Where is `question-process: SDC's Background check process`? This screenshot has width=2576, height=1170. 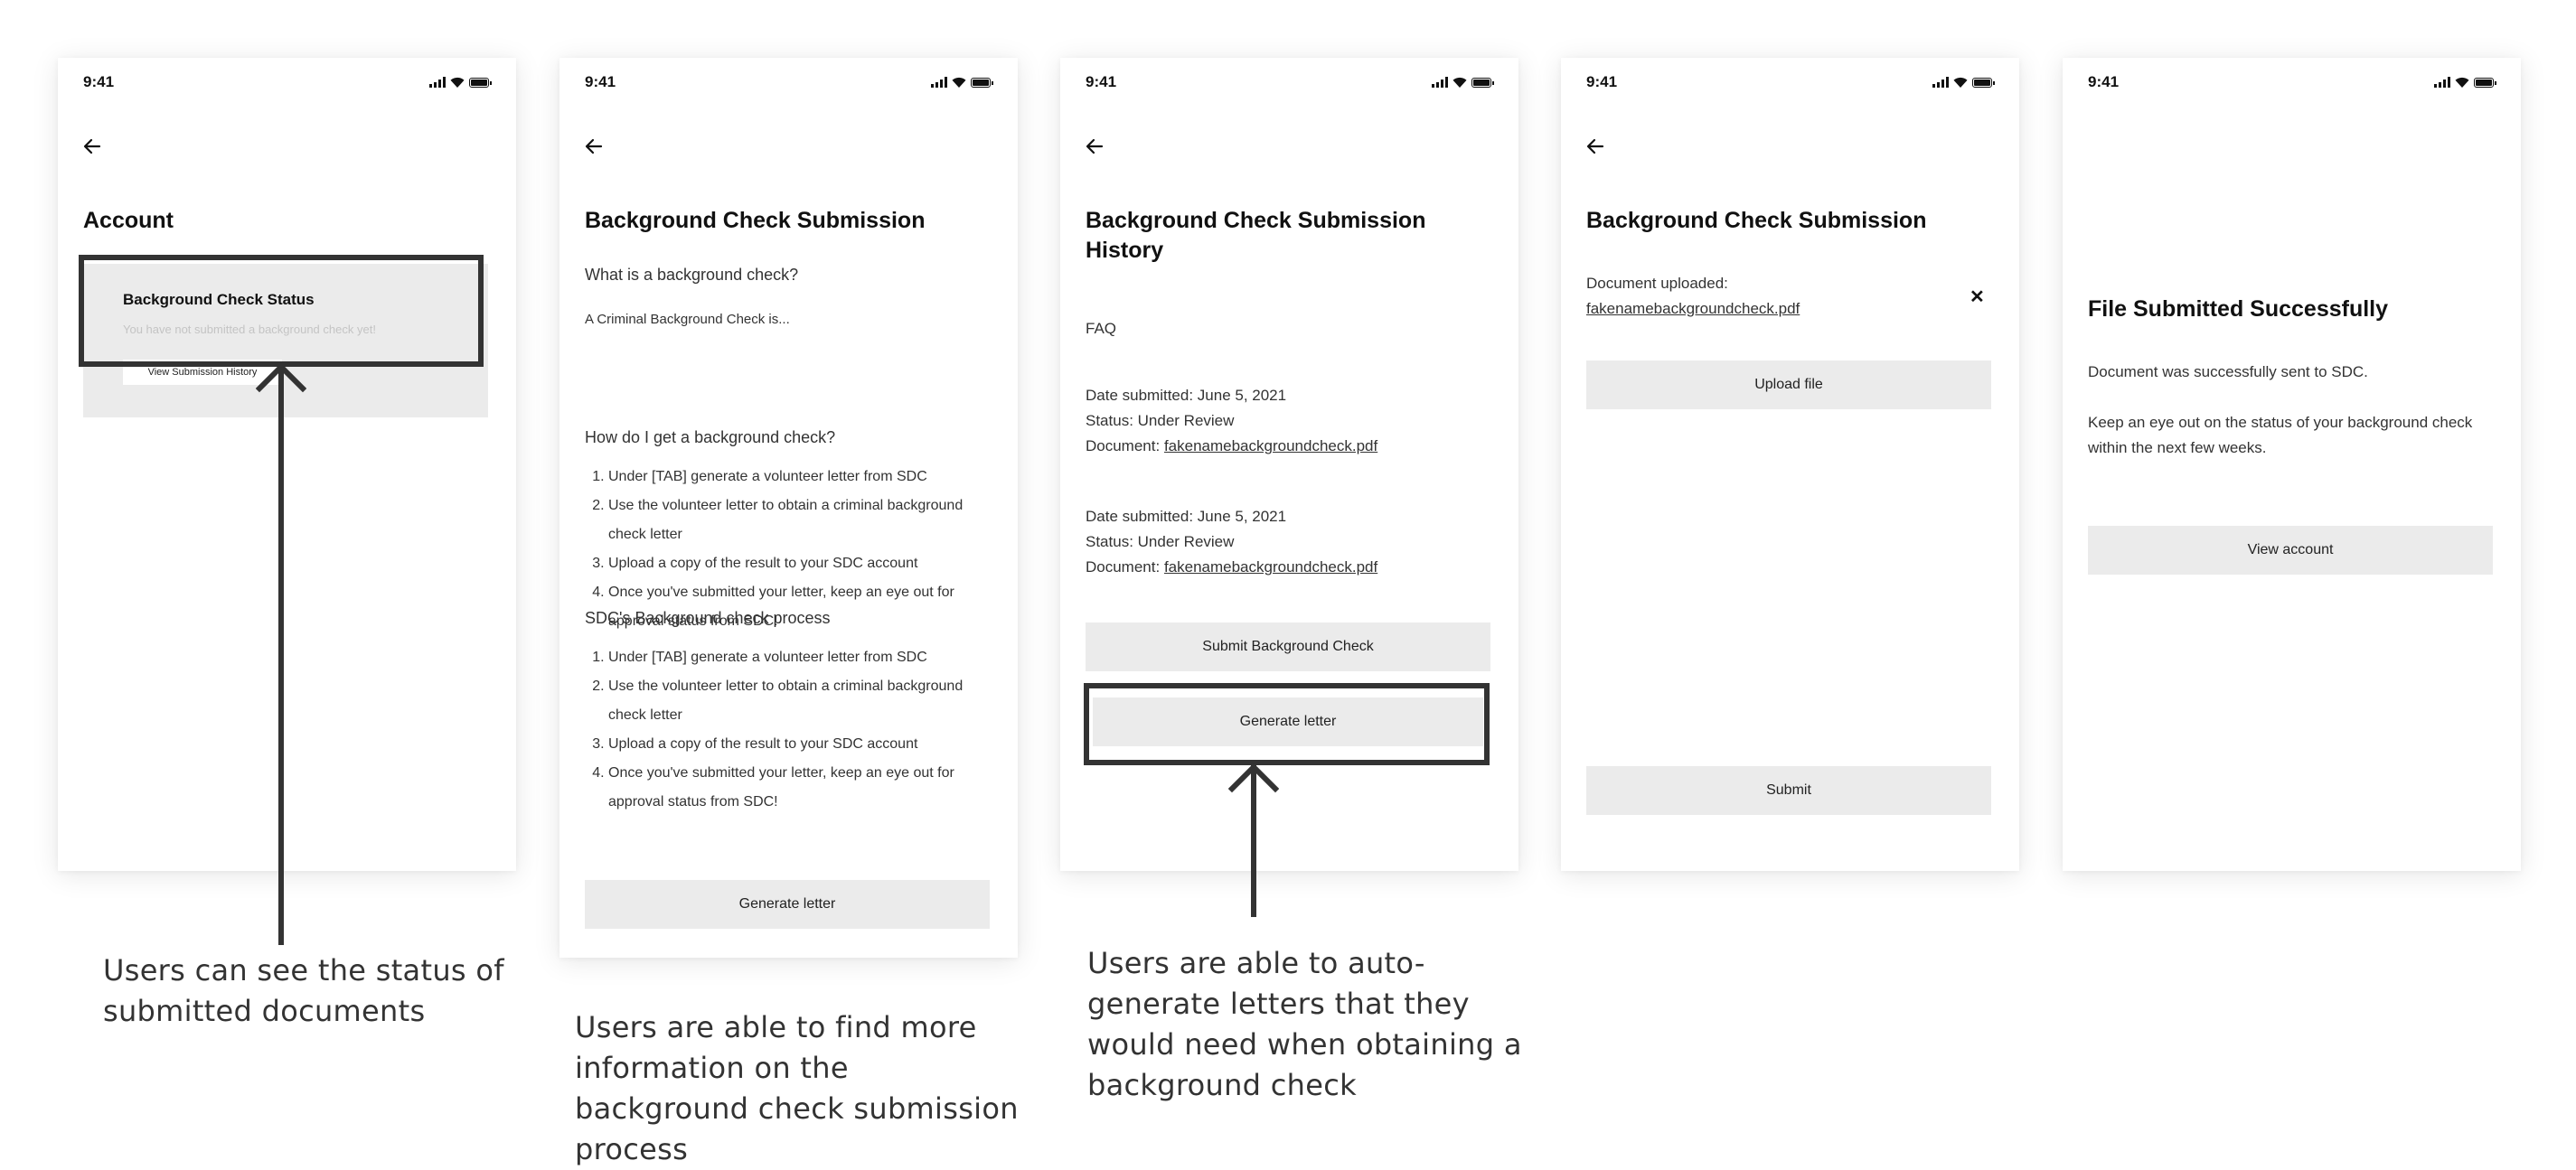 question-process: SDC's Background check process is located at coordinates (708, 618).